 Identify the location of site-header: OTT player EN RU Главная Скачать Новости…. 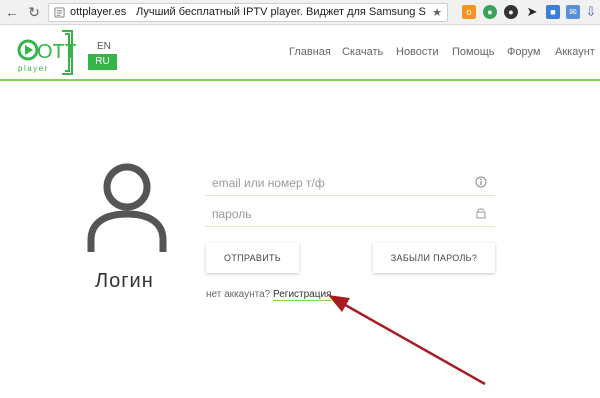
(300, 53).